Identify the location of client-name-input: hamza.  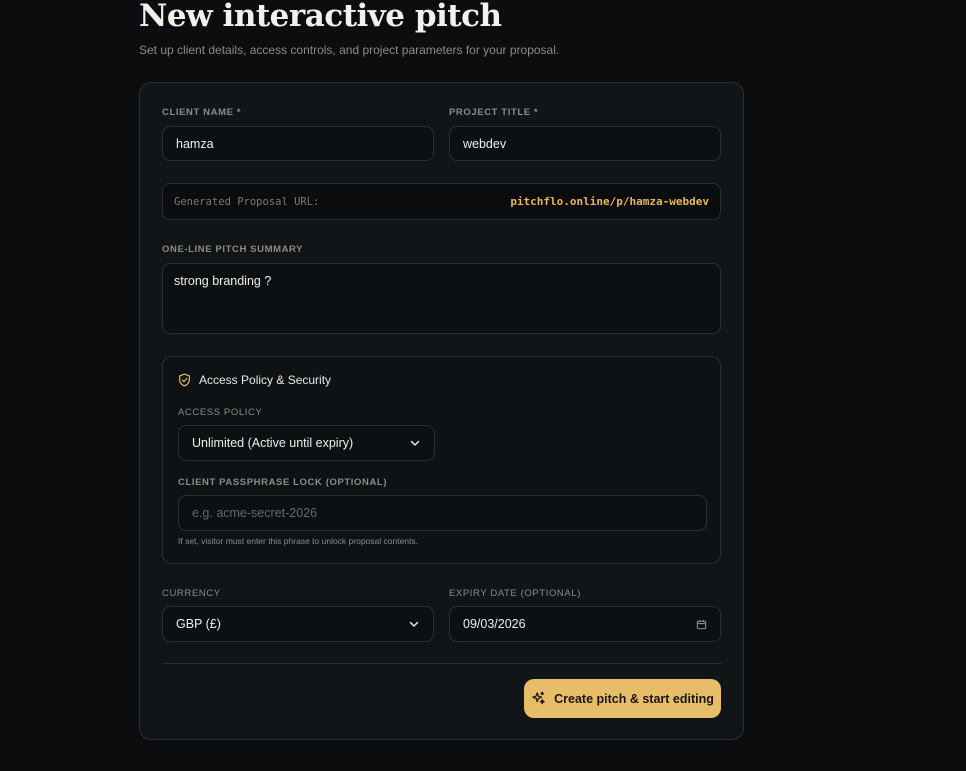
(298, 143).